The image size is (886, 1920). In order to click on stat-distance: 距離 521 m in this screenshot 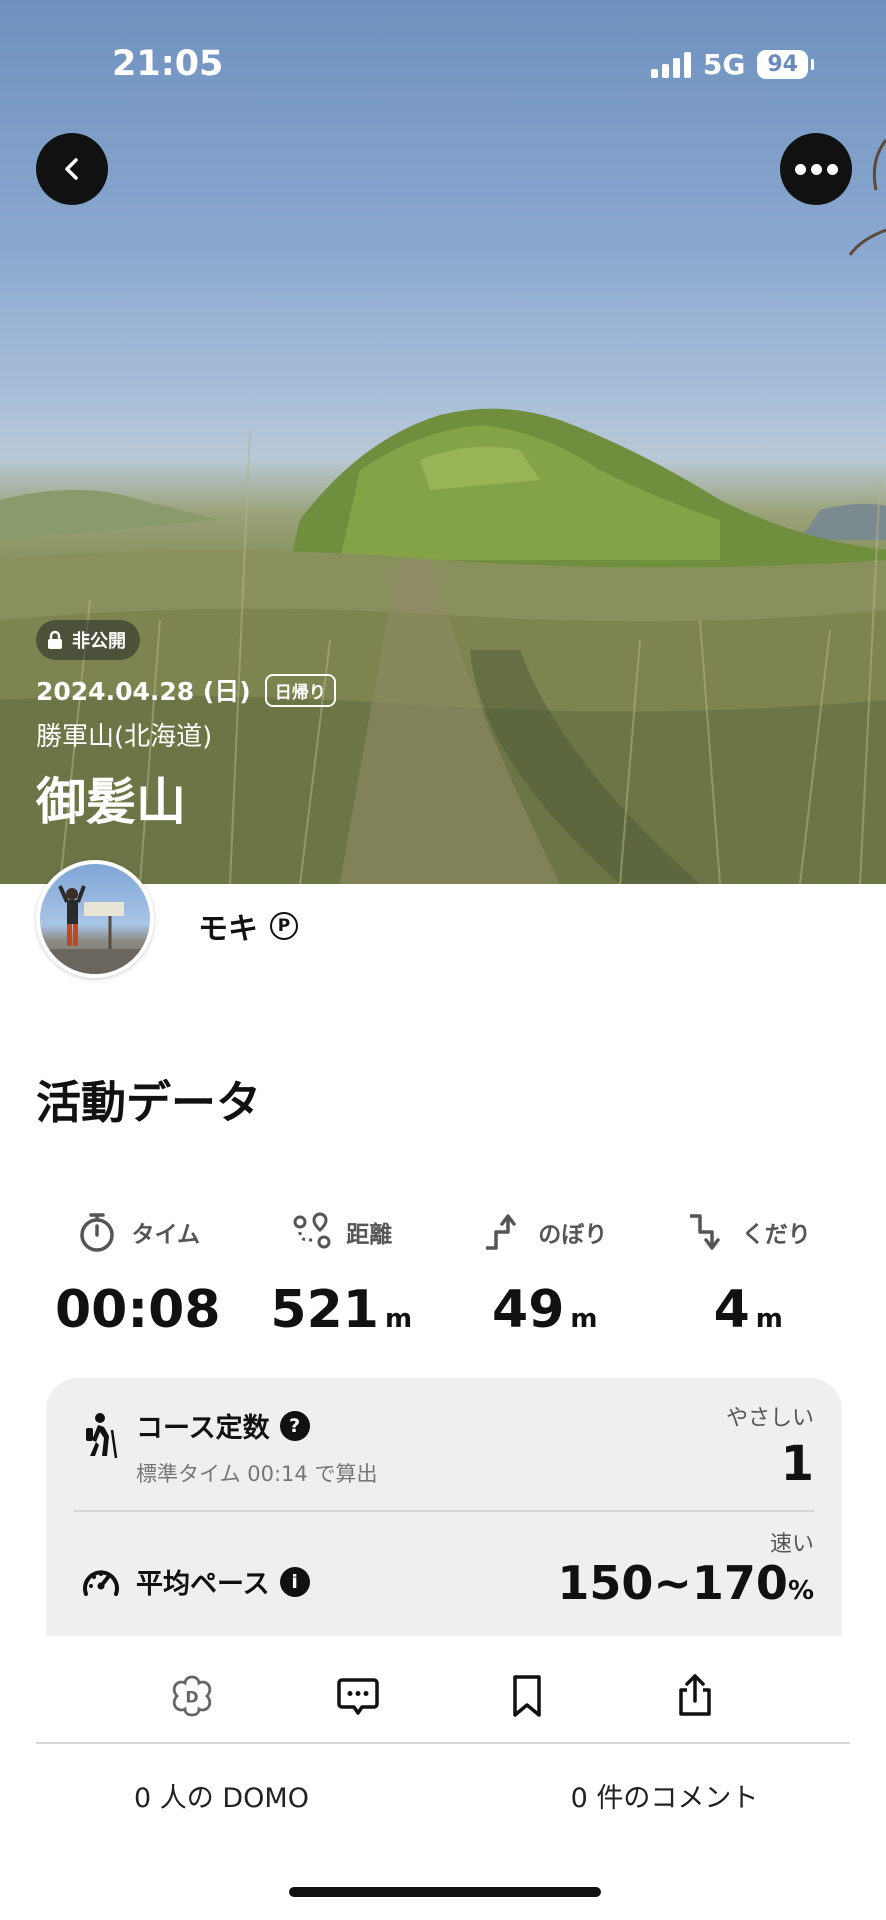, I will do `click(342, 1273)`.